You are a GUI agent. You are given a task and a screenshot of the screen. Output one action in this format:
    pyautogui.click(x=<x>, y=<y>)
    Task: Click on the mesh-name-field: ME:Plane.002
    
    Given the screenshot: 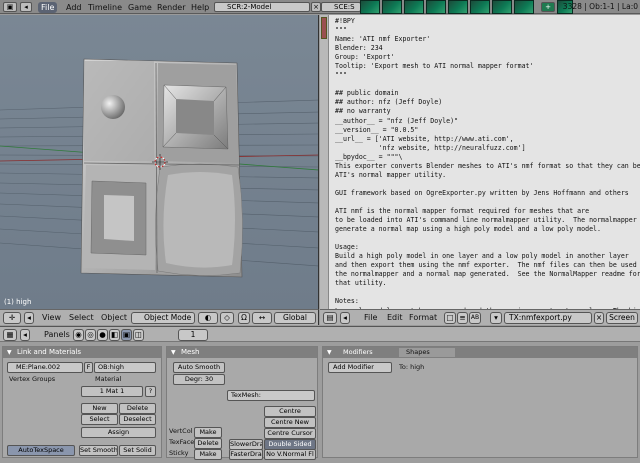 What is the action you would take?
    pyautogui.click(x=45, y=367)
    